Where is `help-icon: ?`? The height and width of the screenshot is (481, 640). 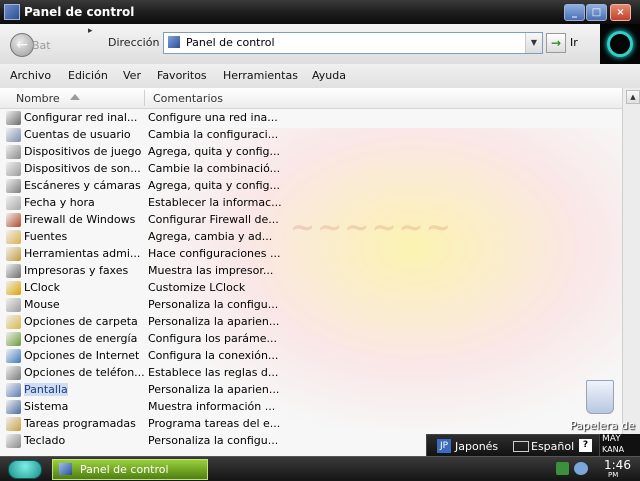
help-icon: ? is located at coordinates (585, 445).